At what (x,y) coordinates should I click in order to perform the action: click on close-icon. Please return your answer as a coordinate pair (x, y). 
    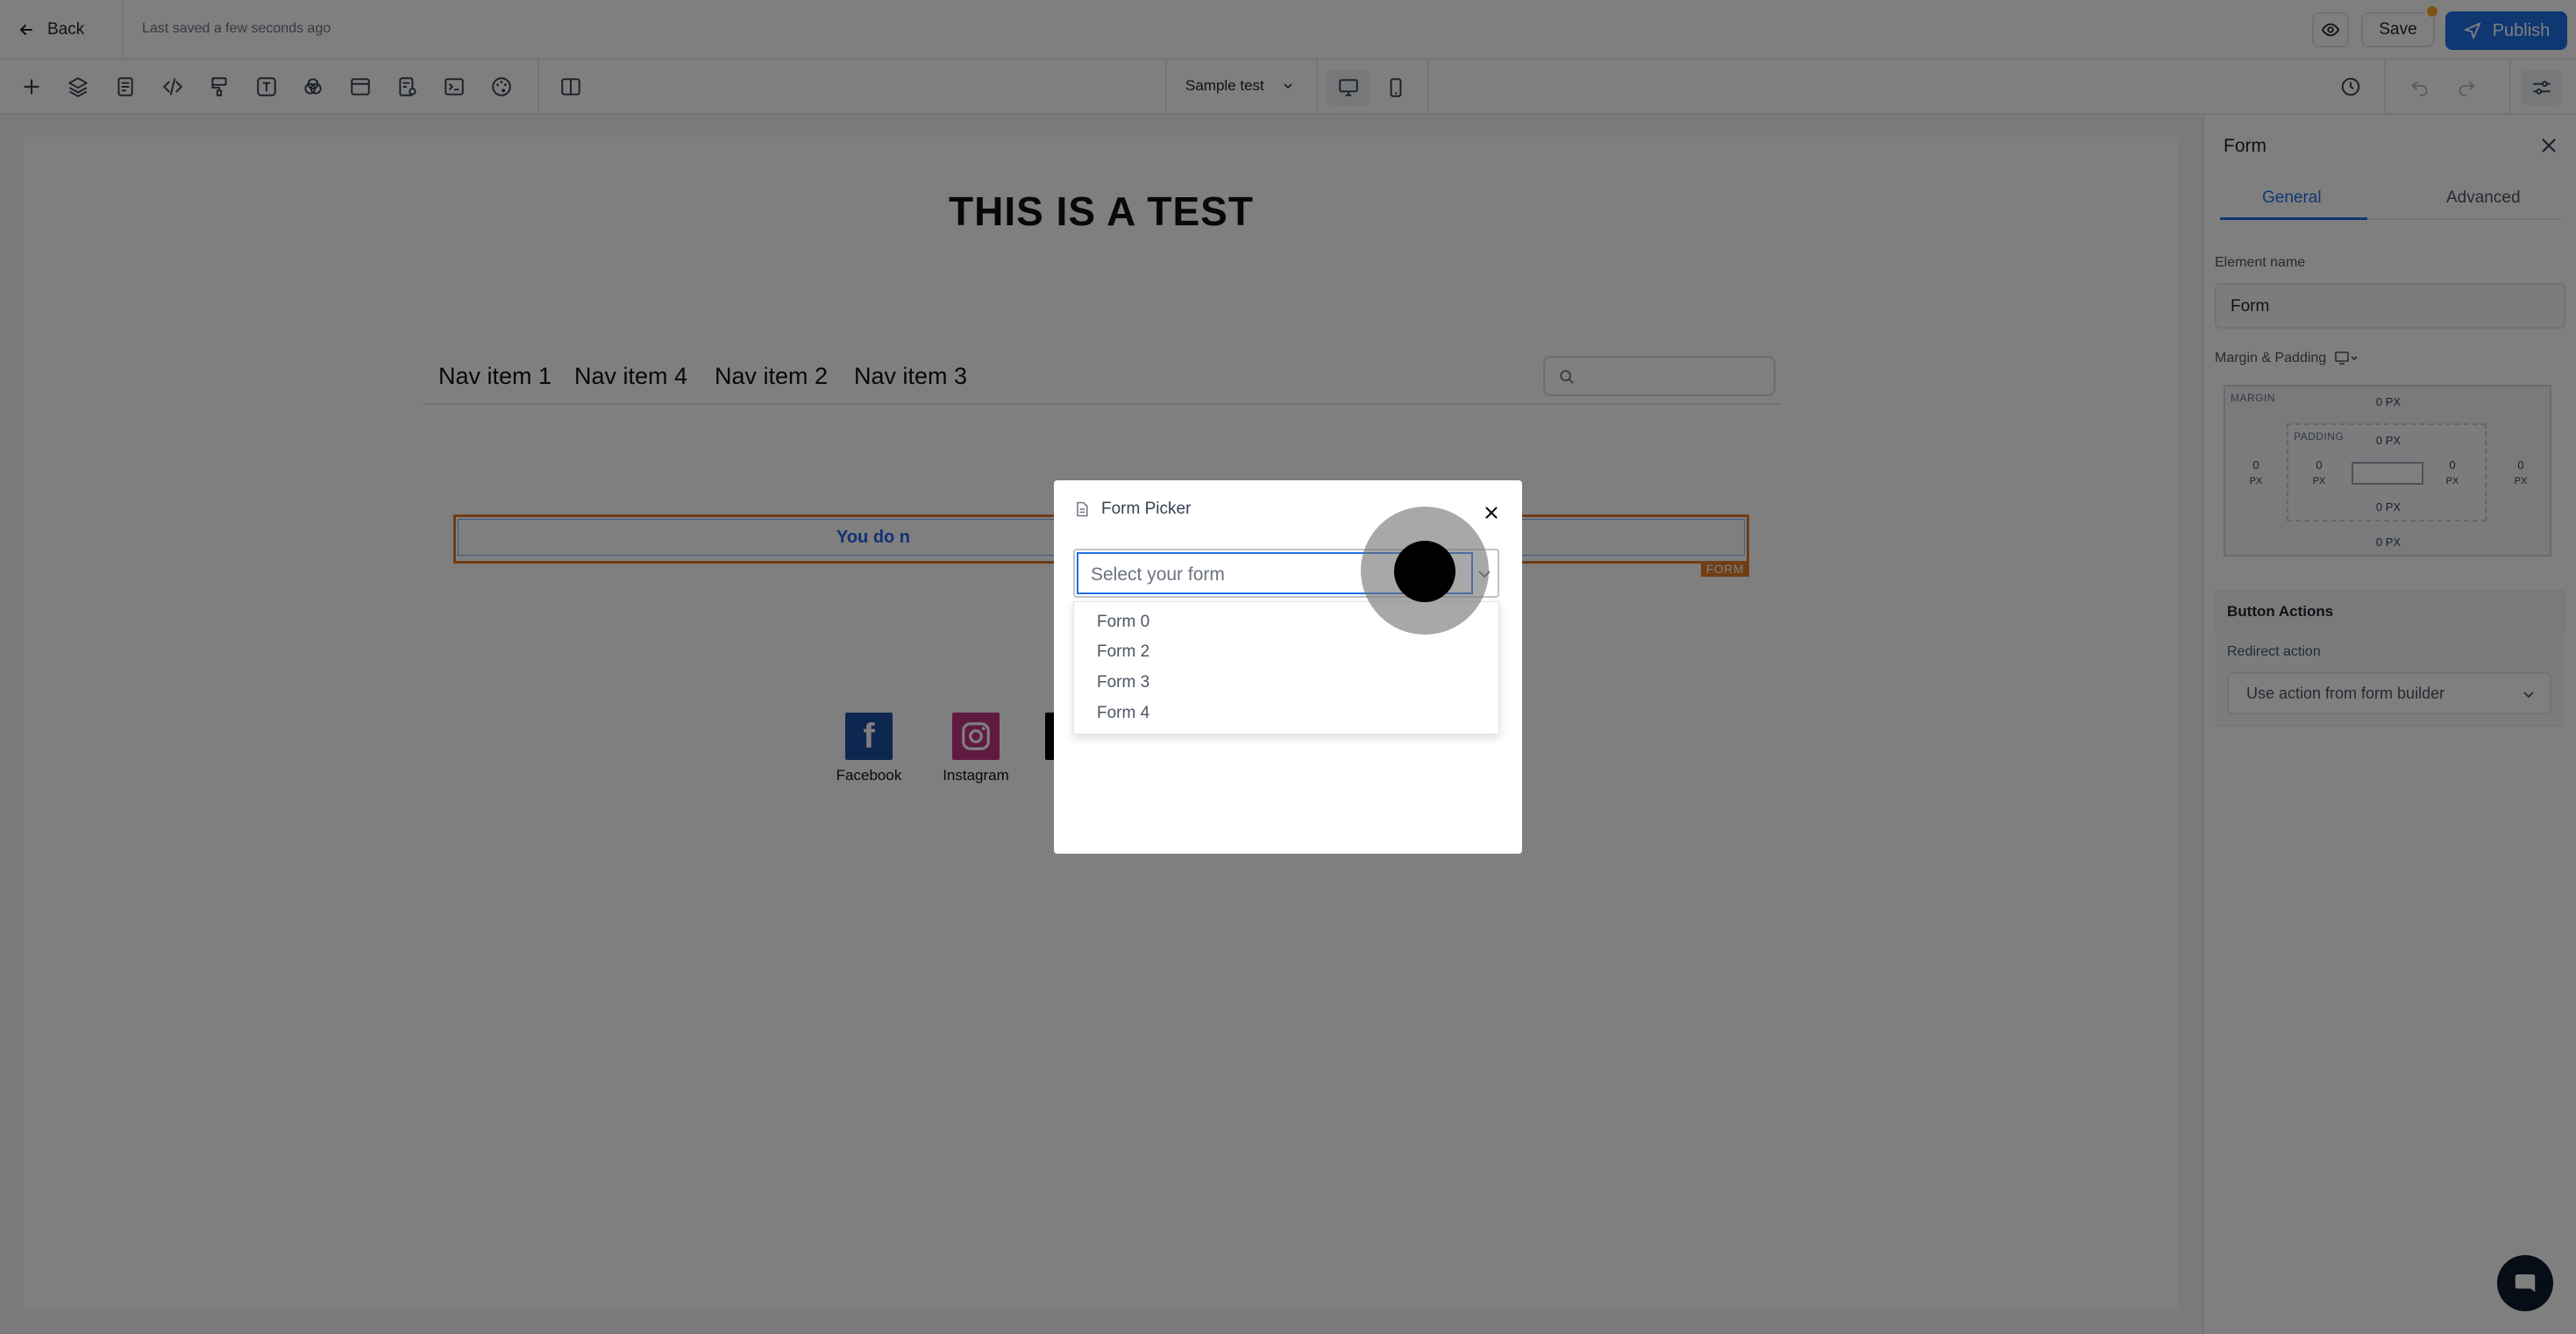
    Looking at the image, I should click on (1491, 512).